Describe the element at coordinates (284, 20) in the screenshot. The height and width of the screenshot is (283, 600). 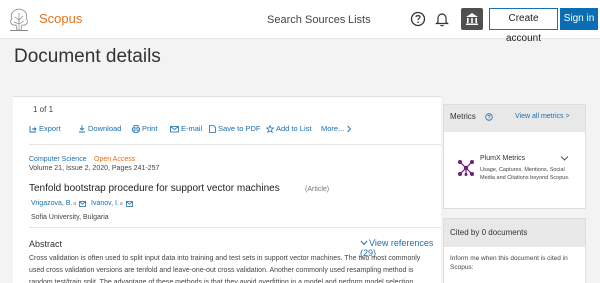
I see `nav-search: Search` at that location.